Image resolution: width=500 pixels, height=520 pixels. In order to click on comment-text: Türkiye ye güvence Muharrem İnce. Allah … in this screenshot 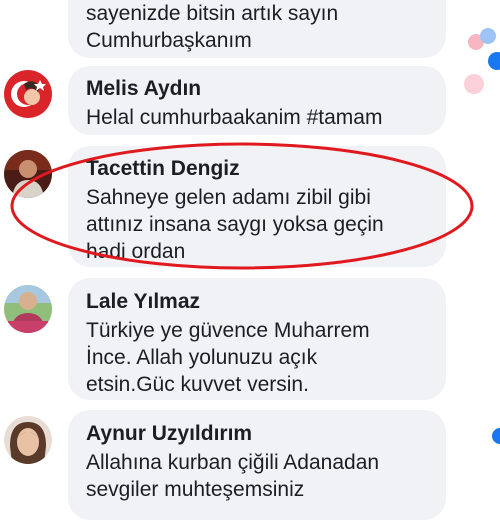, I will do `click(228, 357)`.